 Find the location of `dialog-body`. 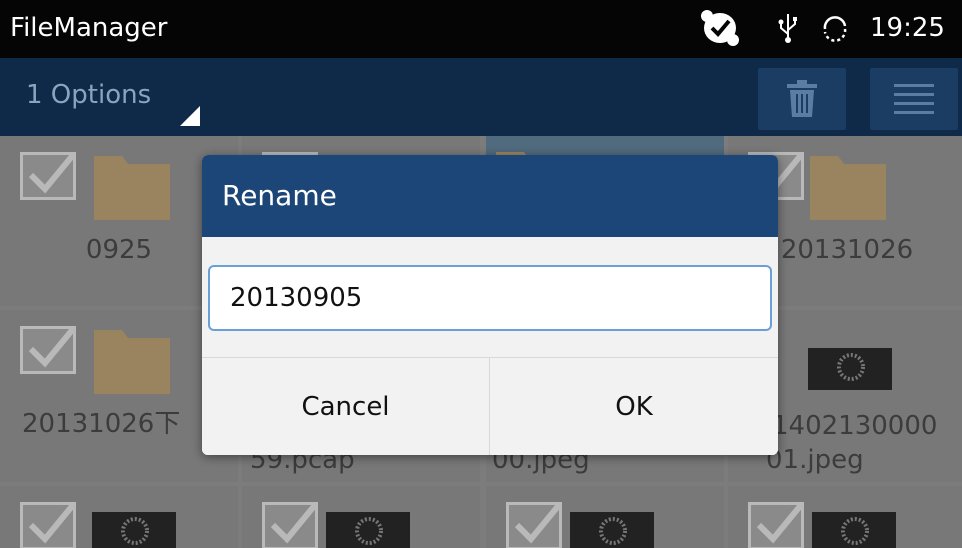

dialog-body is located at coordinates (490, 297).